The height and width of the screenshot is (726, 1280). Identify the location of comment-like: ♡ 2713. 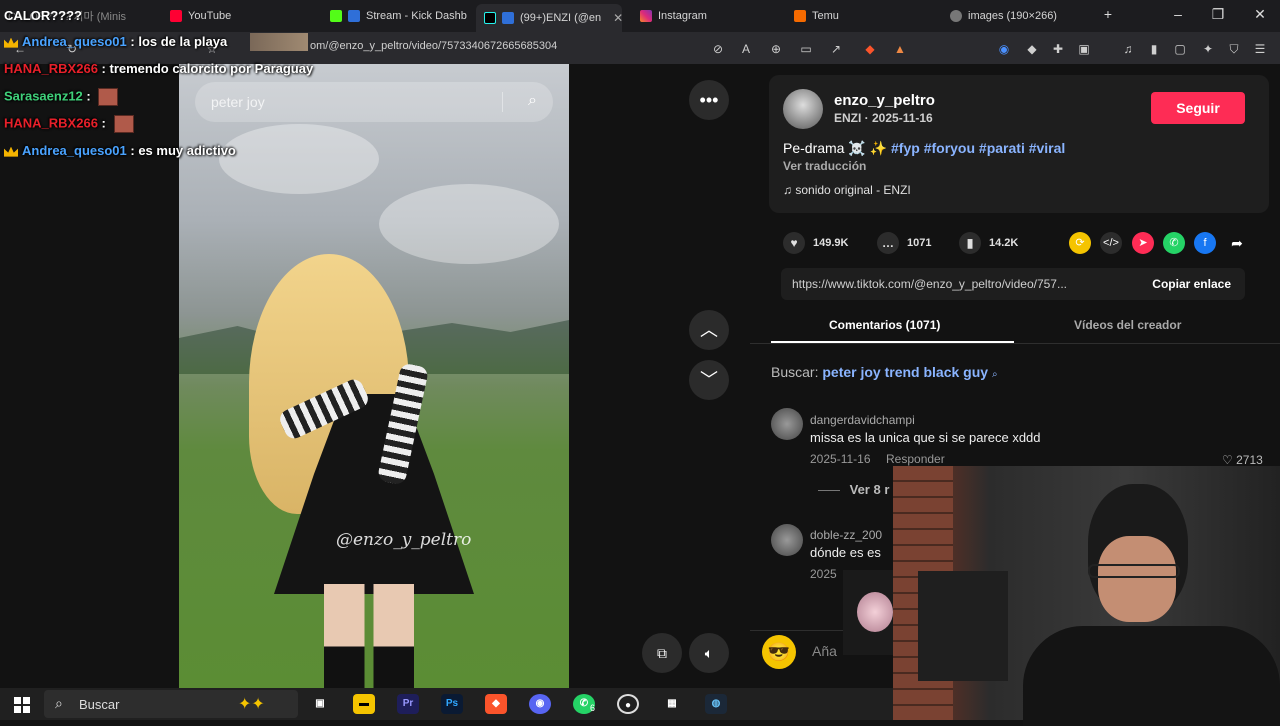
(1242, 460).